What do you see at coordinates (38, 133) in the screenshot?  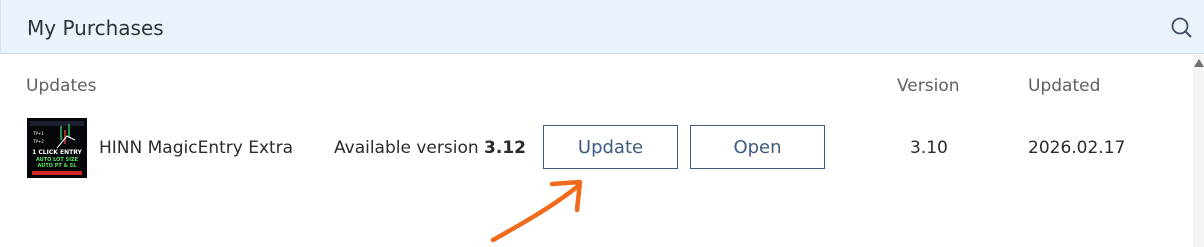 I see `thumbnail-tag: TP+1` at bounding box center [38, 133].